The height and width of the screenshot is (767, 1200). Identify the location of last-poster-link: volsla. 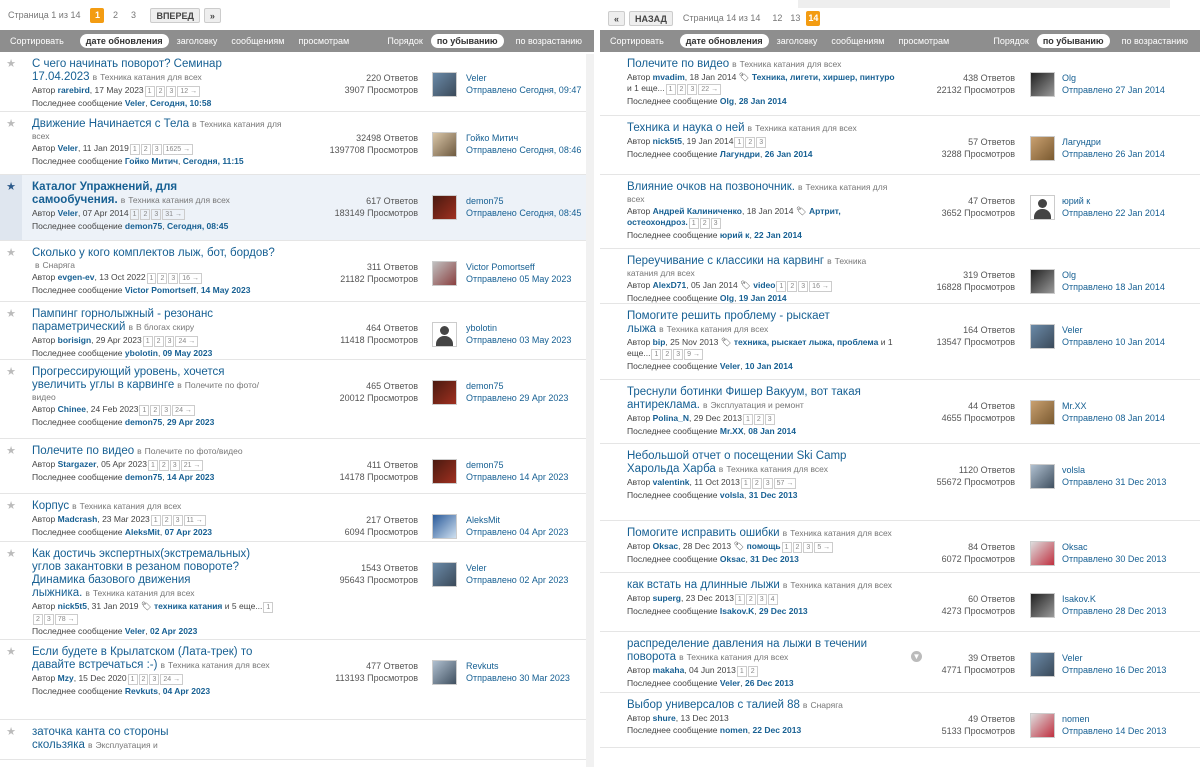
(1073, 470).